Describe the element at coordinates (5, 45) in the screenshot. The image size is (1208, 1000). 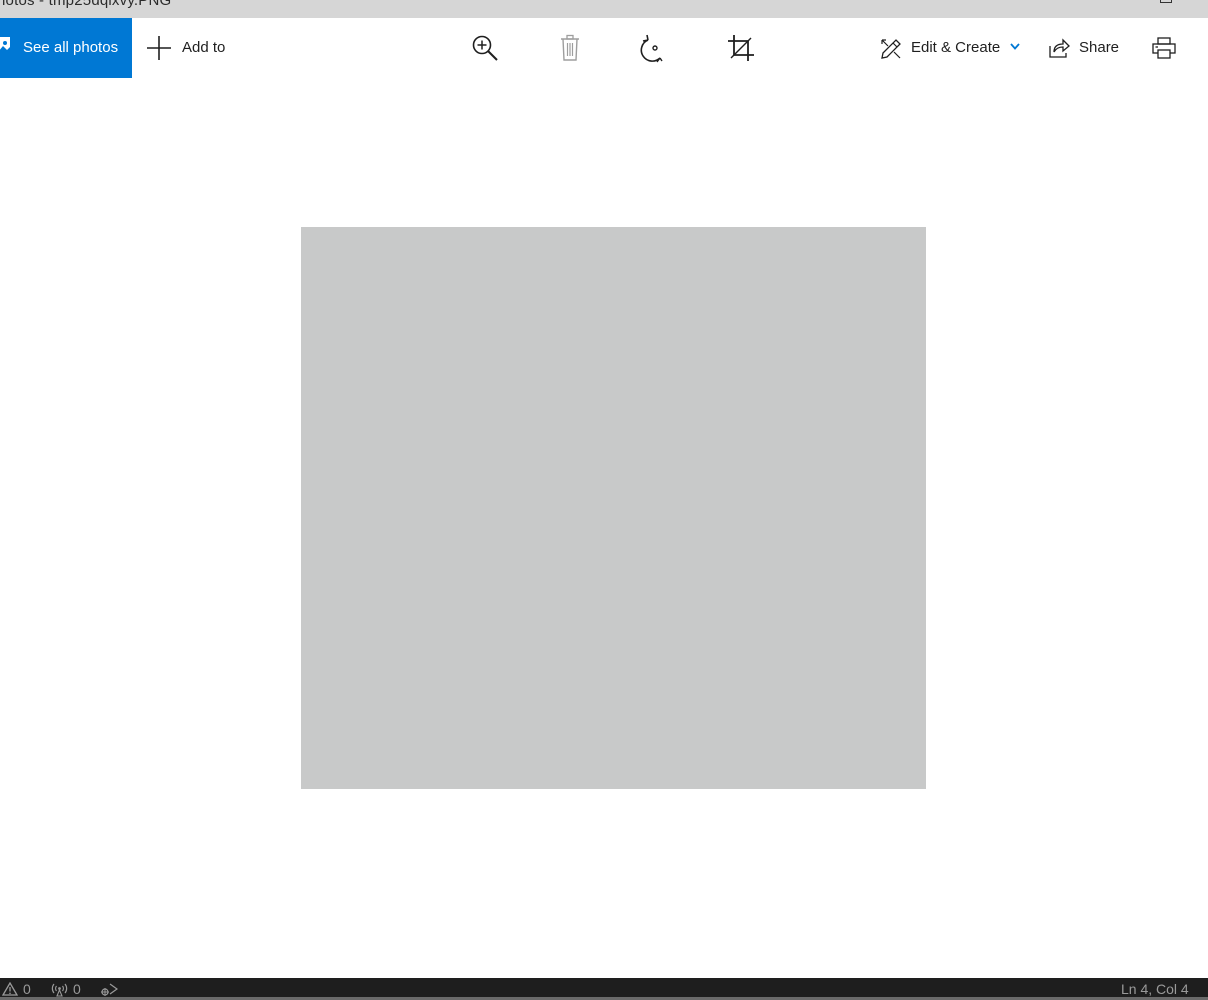
I see `photo-icon` at that location.